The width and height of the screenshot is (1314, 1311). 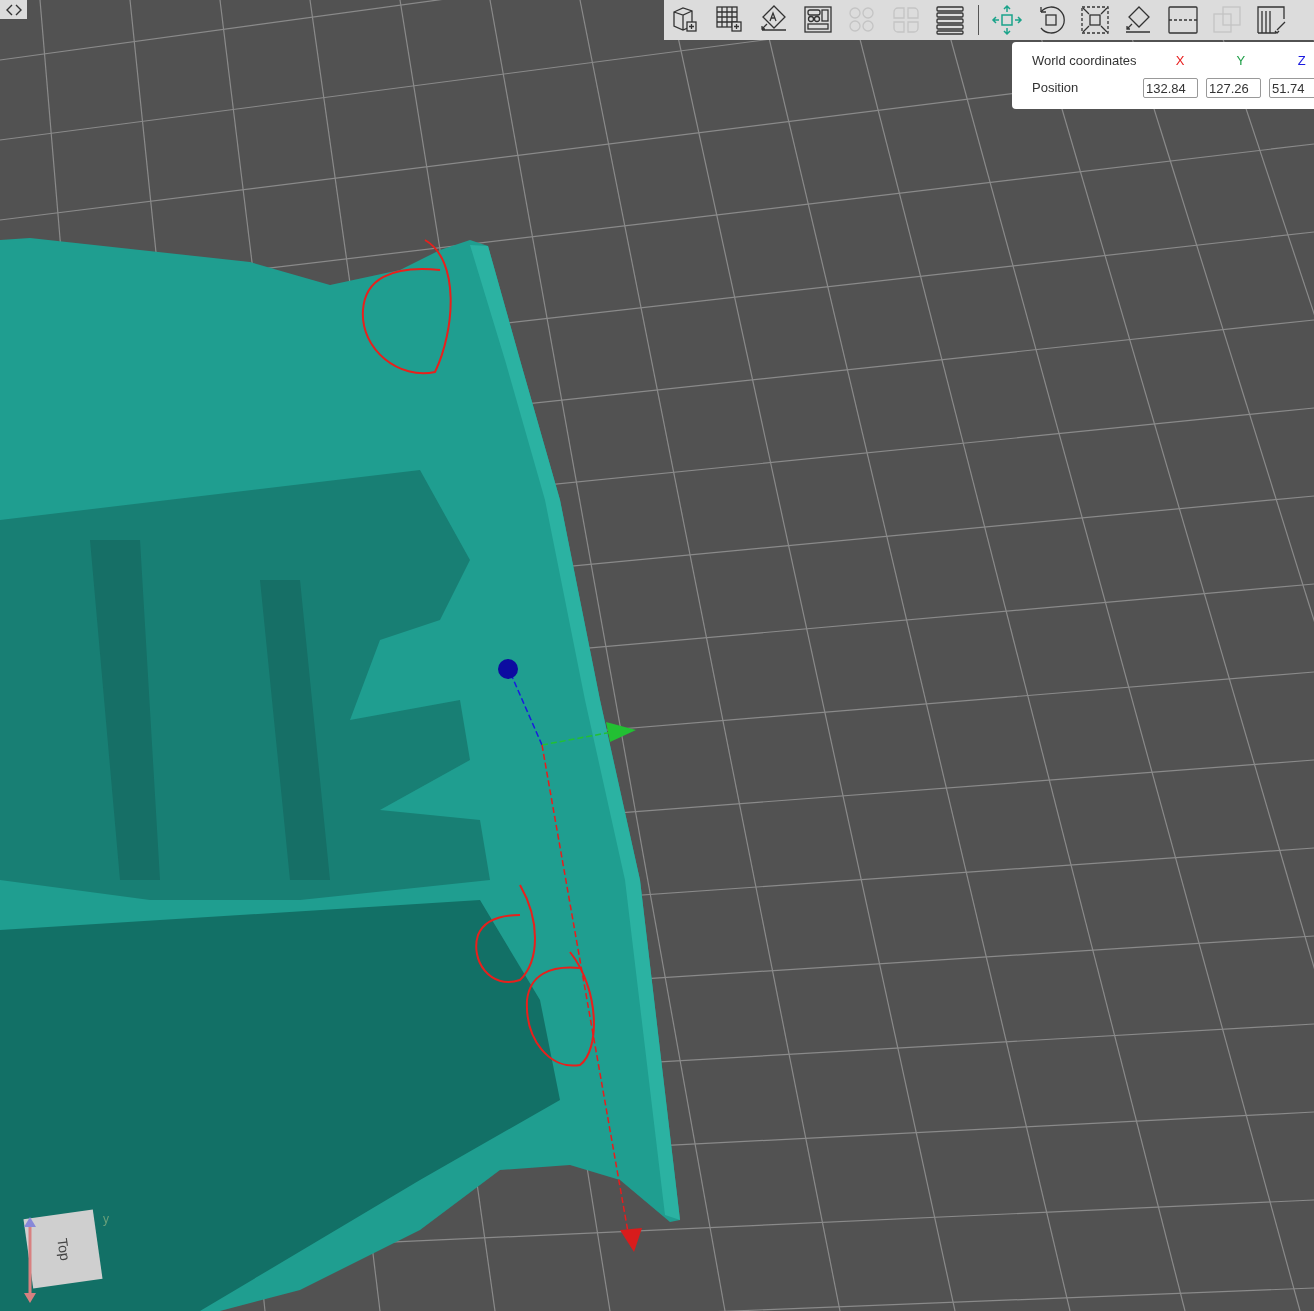 What do you see at coordinates (906, 20) in the screenshot?
I see `quadrants-icon` at bounding box center [906, 20].